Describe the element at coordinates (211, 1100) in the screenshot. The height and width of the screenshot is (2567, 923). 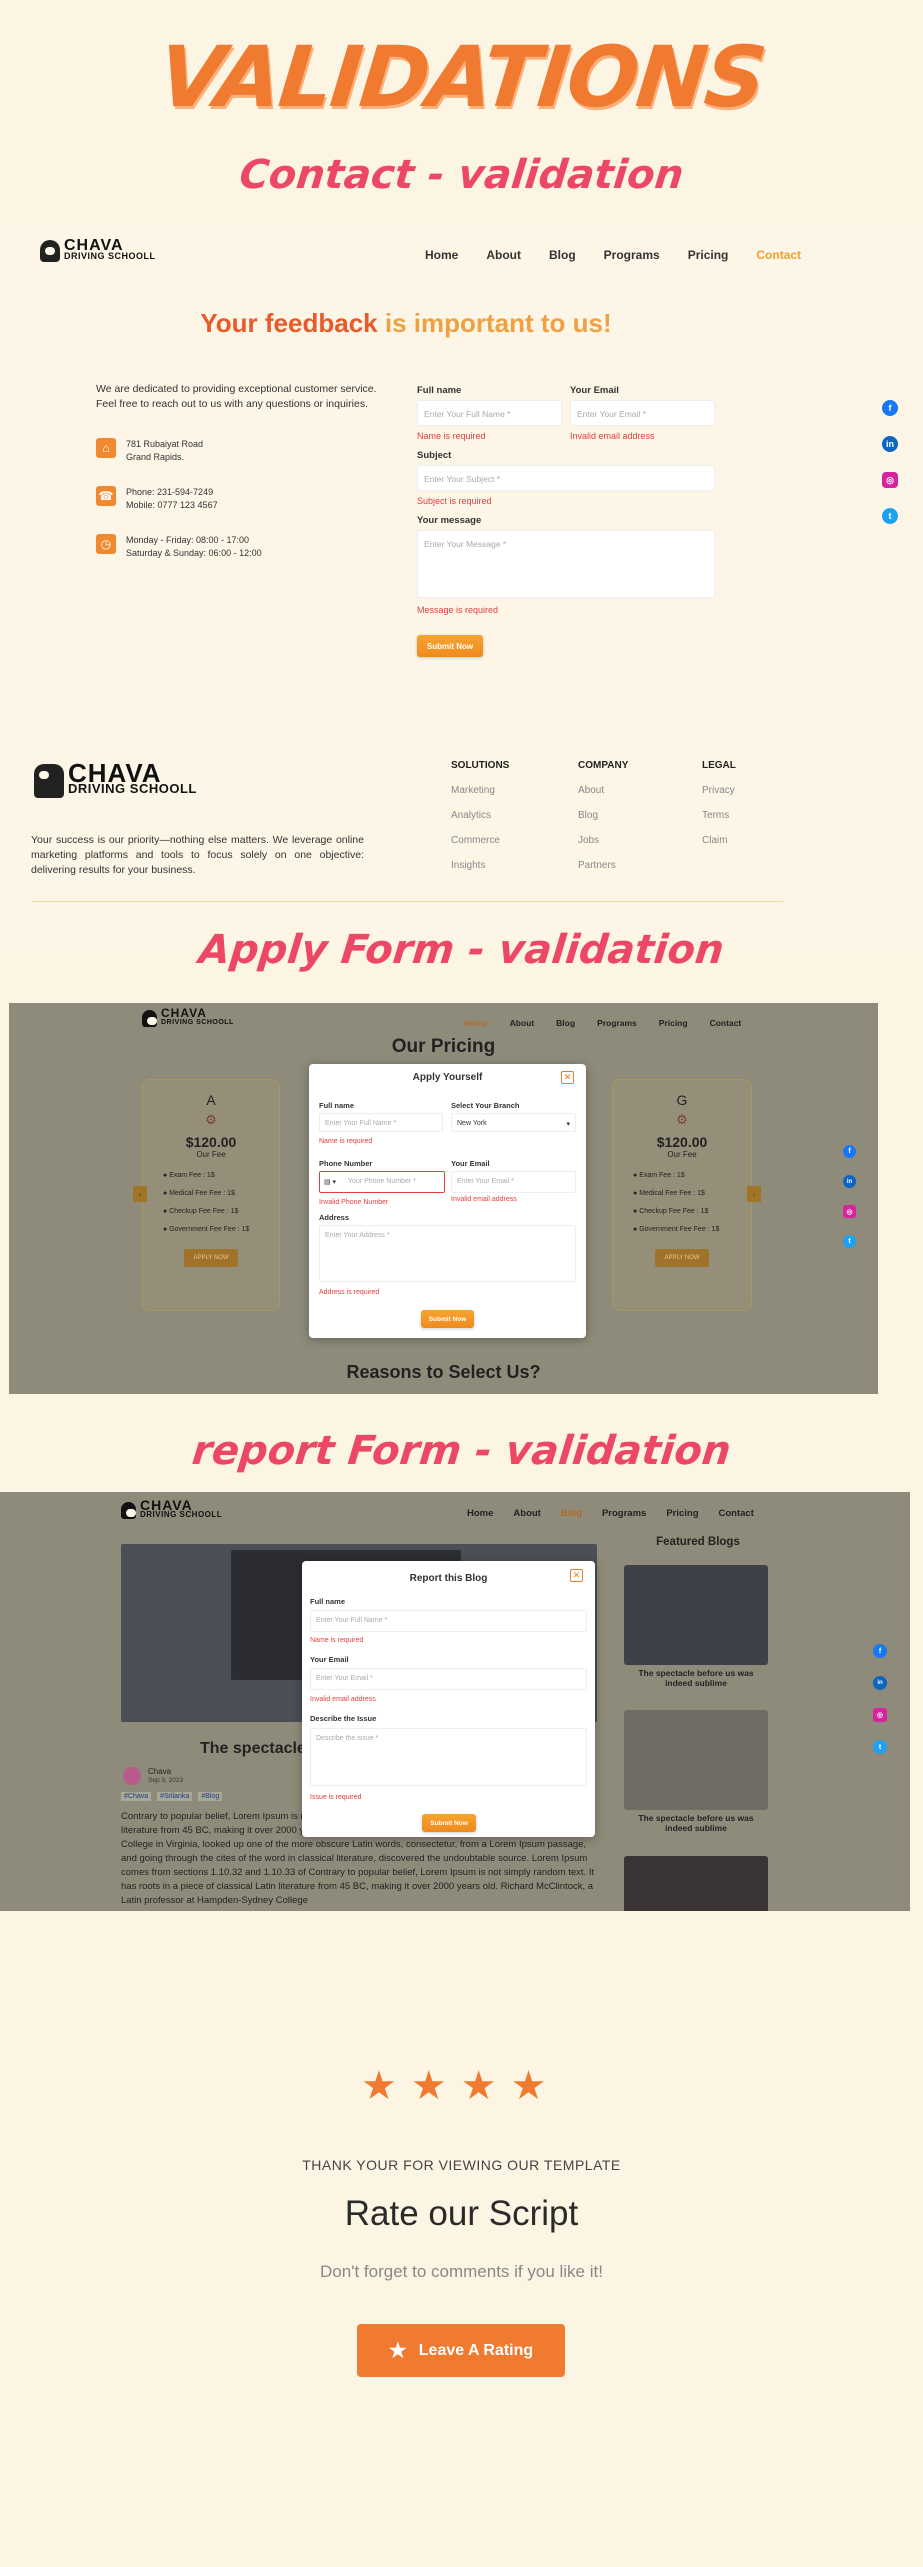
I see `plan-name: A` at that location.